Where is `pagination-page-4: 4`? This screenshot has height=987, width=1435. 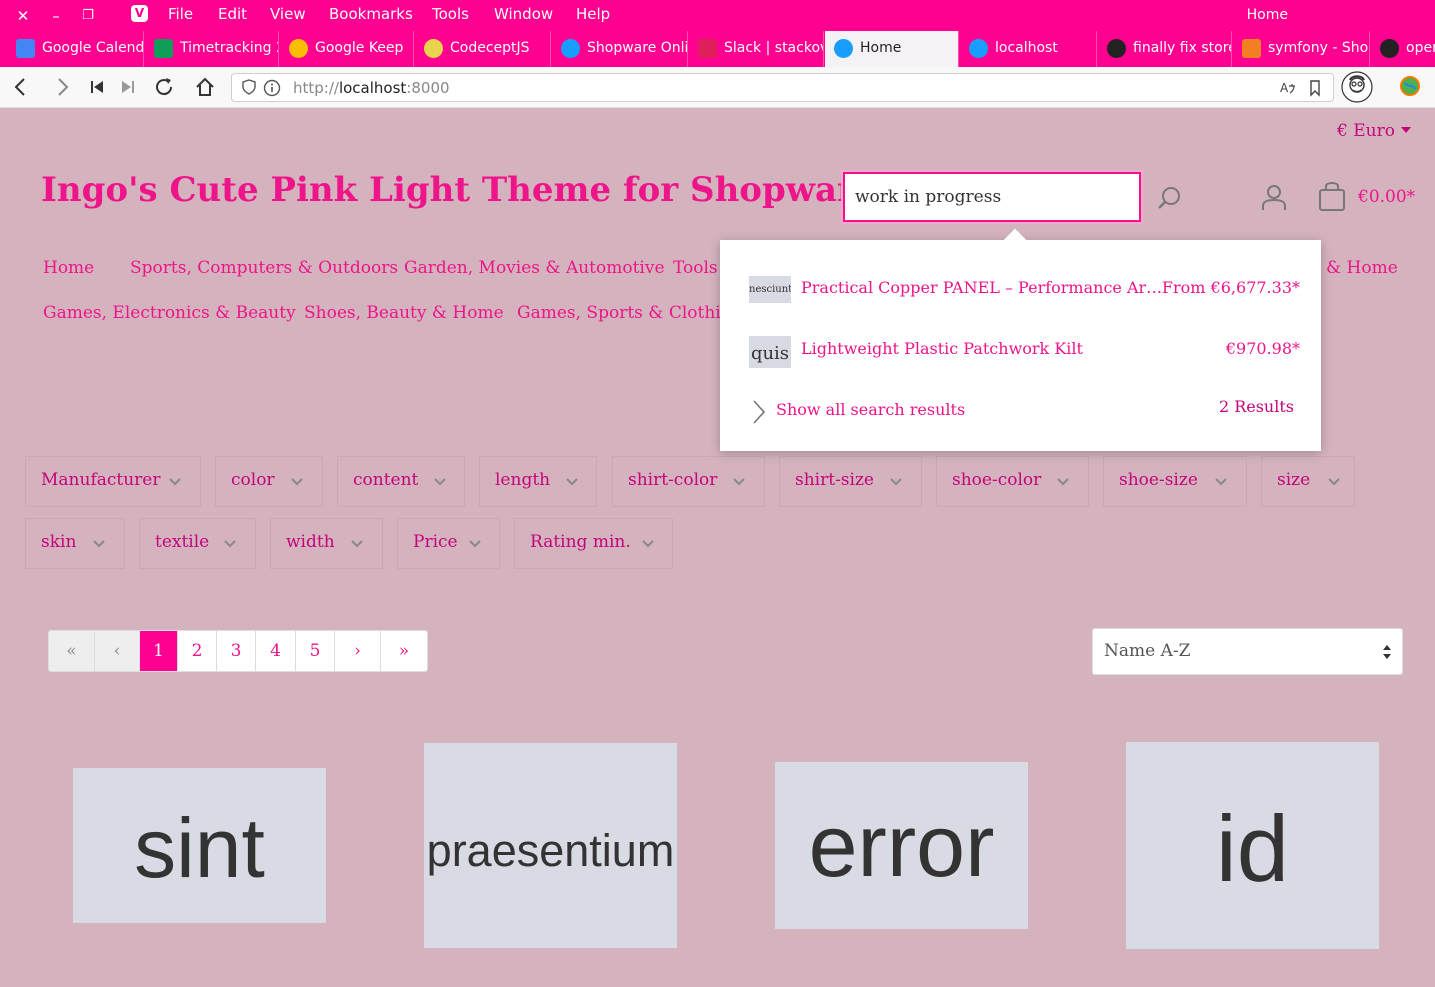 pagination-page-4: 4 is located at coordinates (276, 651).